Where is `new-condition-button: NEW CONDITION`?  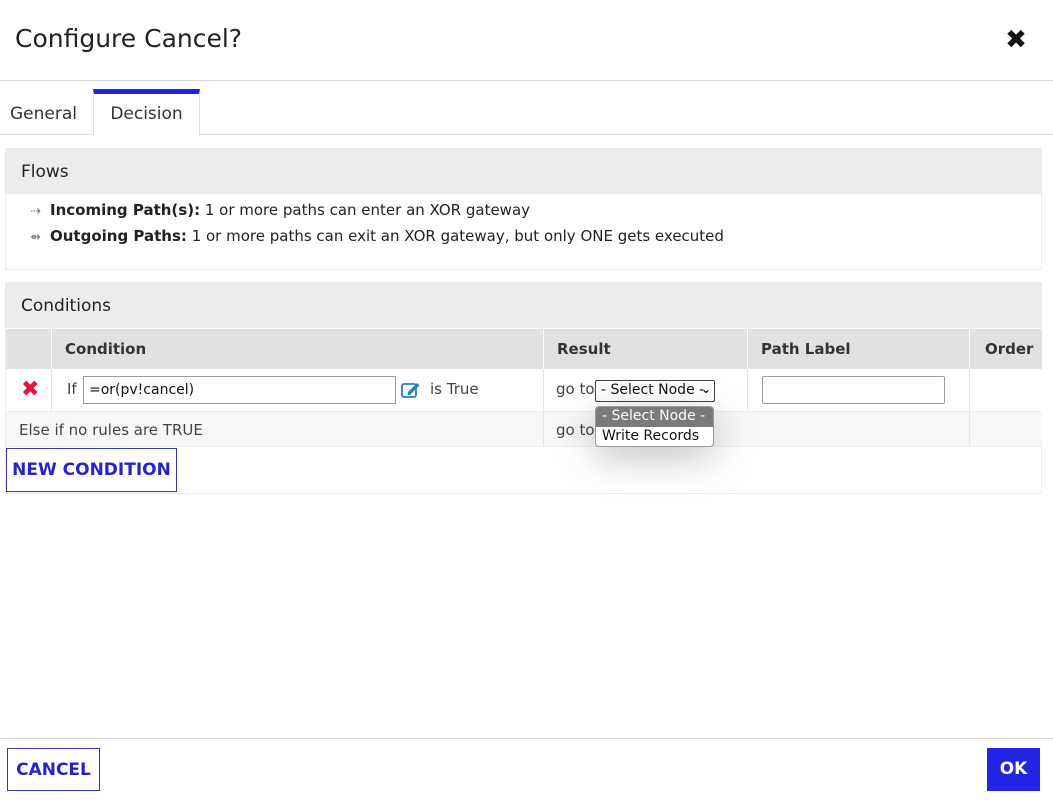 new-condition-button: NEW CONDITION is located at coordinates (91, 470).